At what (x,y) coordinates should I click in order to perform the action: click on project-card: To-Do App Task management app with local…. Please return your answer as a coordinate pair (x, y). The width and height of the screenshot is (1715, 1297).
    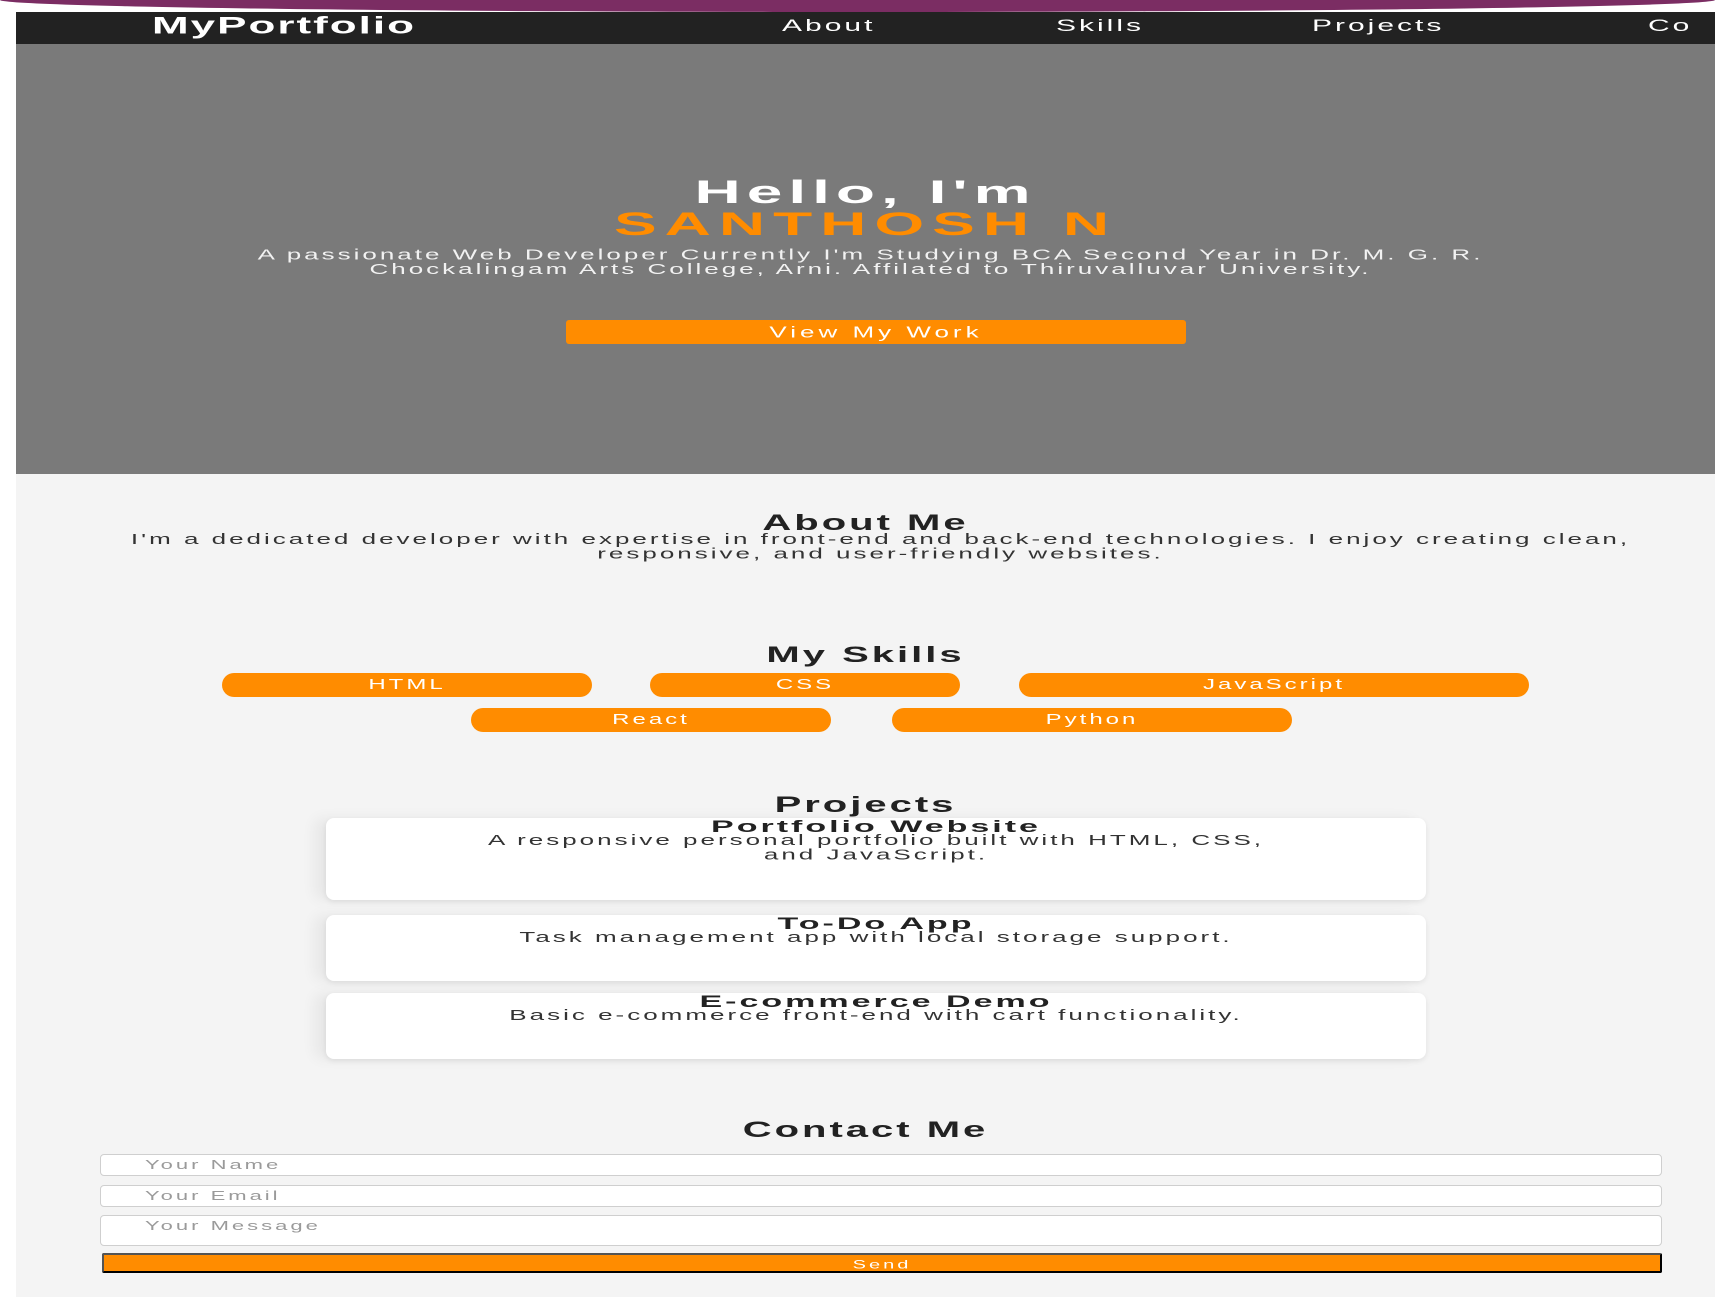
    Looking at the image, I should click on (876, 948).